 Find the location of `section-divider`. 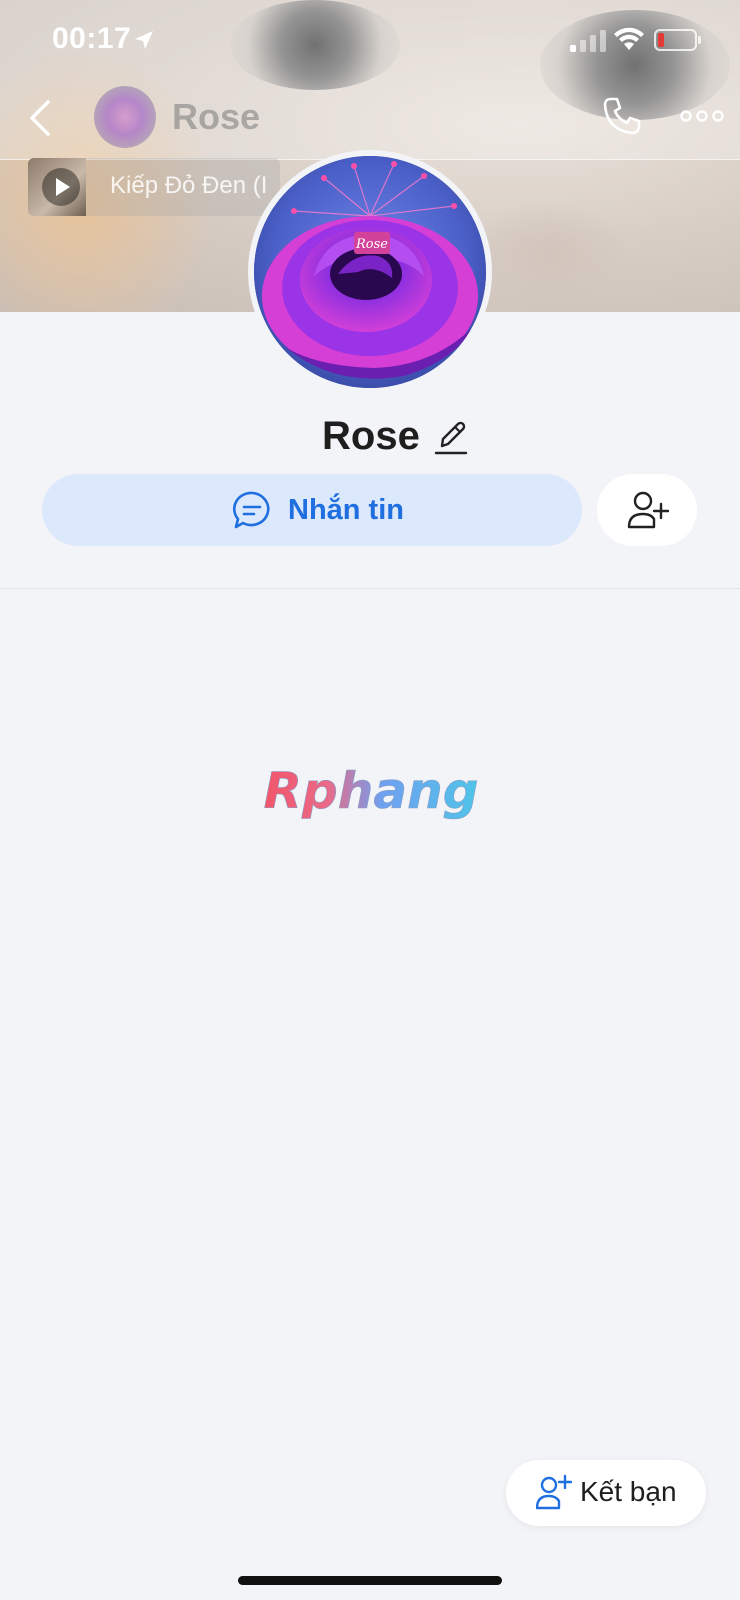

section-divider is located at coordinates (370, 588).